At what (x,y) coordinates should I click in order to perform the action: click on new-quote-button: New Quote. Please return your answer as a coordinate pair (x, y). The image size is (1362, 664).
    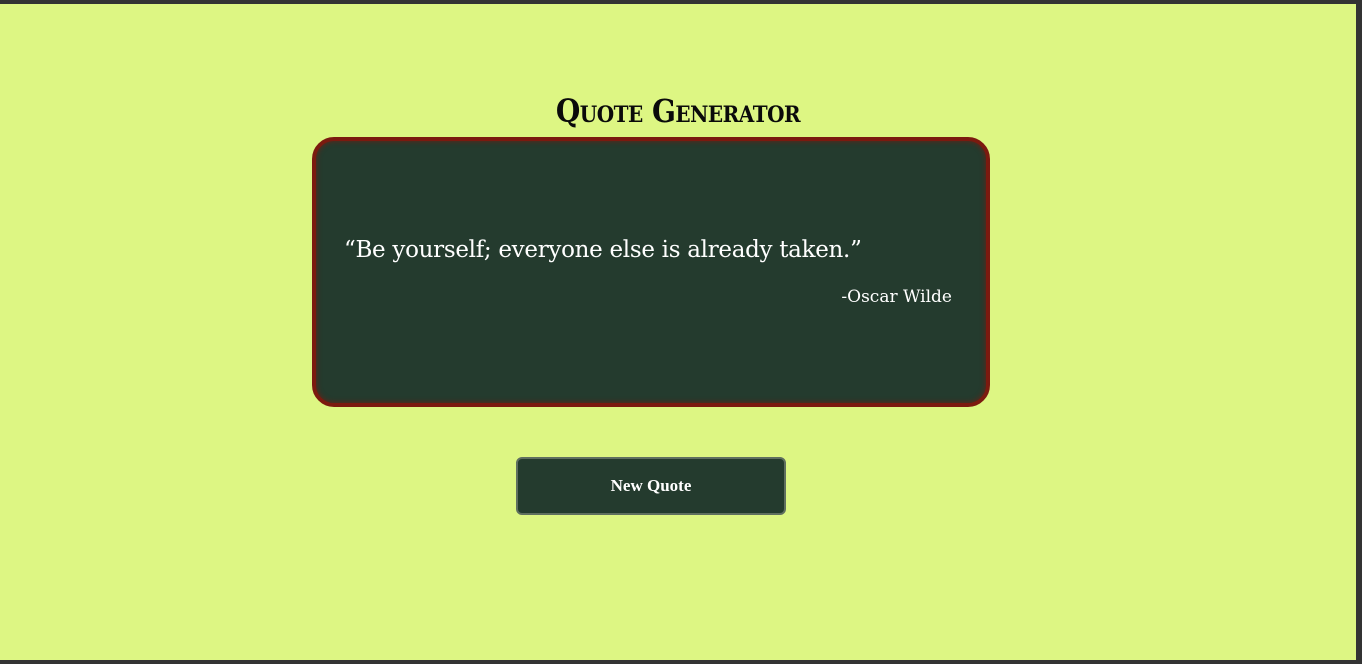
    Looking at the image, I should click on (651, 486).